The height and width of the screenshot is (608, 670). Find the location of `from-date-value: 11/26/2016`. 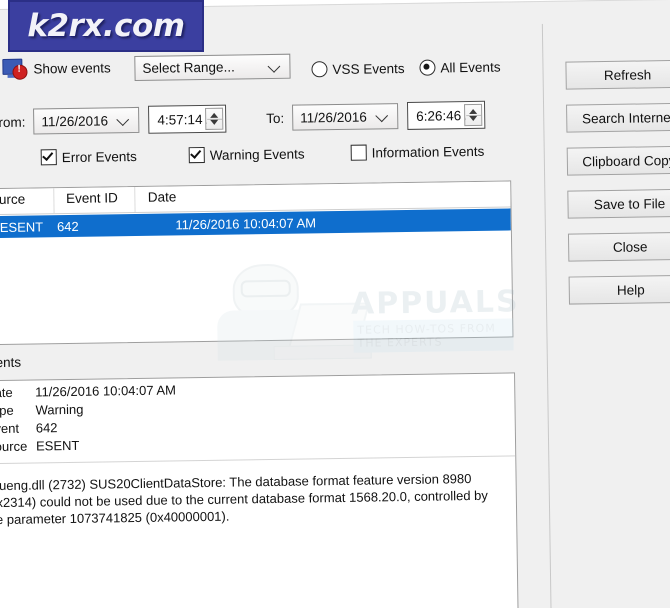

from-date-value: 11/26/2016 is located at coordinates (75, 120).